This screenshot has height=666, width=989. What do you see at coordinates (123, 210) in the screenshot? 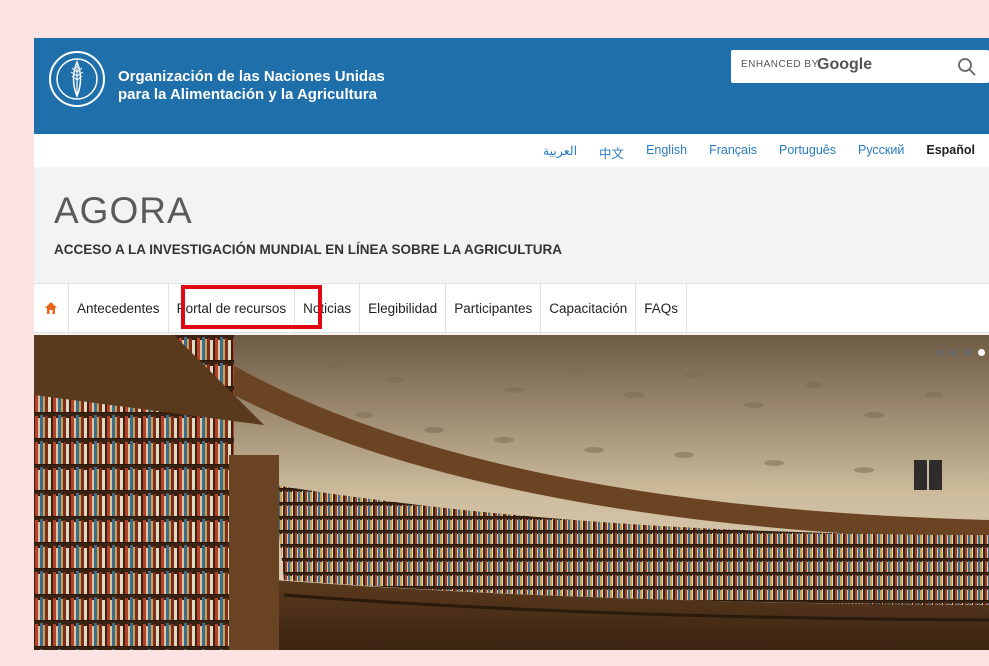
I see `page-title: AGORA` at bounding box center [123, 210].